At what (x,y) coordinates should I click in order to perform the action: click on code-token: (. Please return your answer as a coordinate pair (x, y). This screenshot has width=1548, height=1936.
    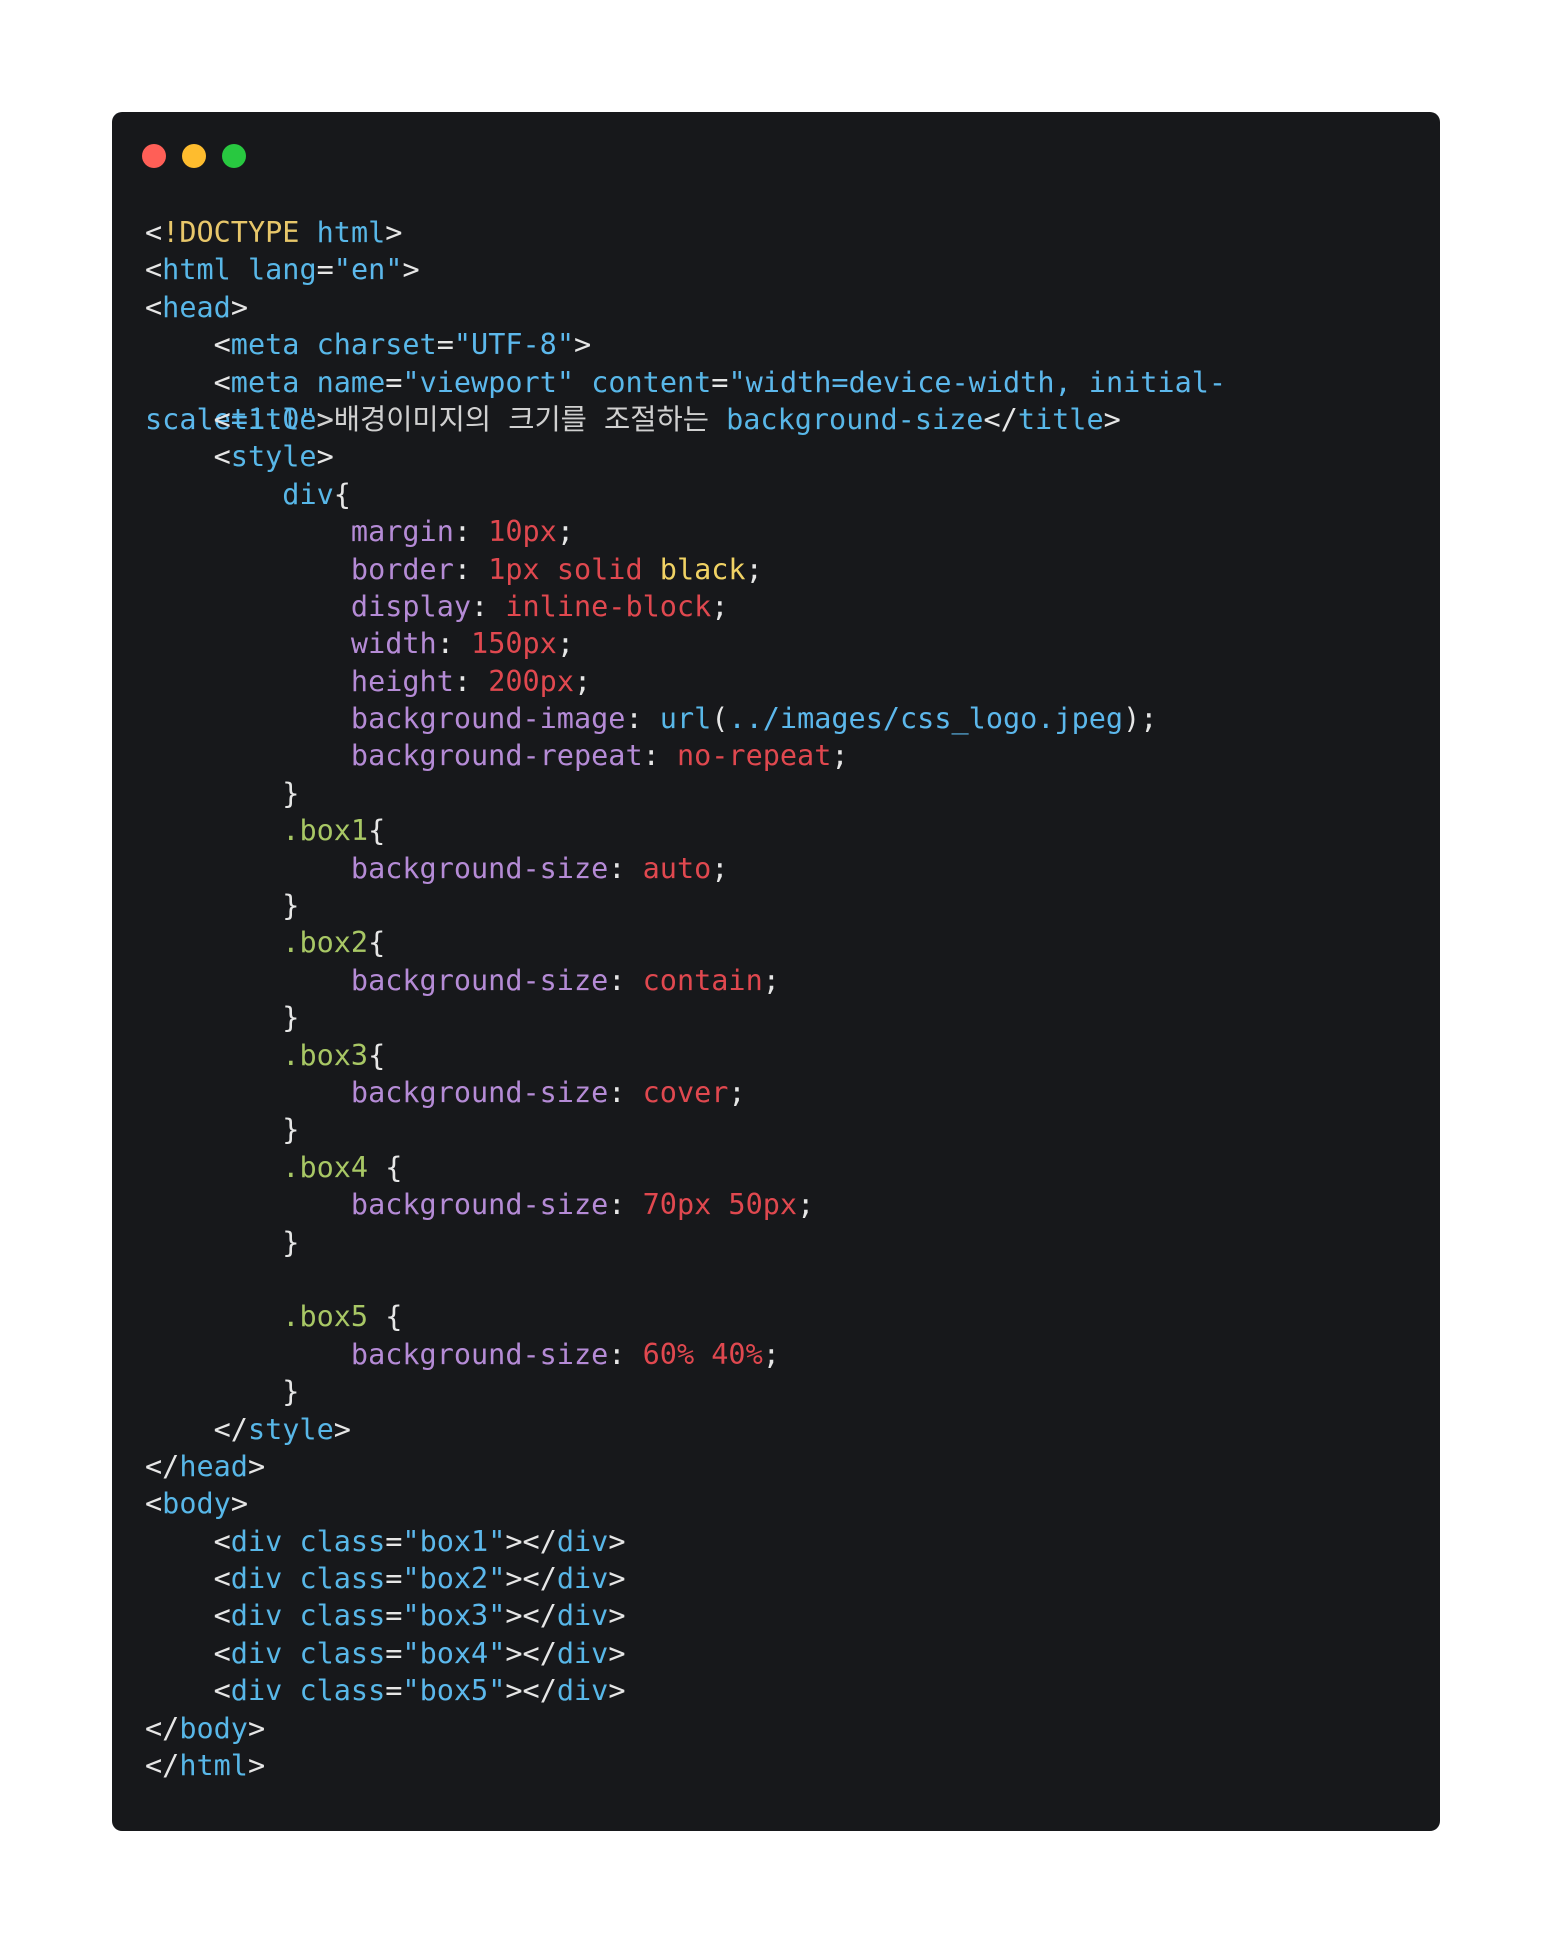
    Looking at the image, I should click on (720, 719).